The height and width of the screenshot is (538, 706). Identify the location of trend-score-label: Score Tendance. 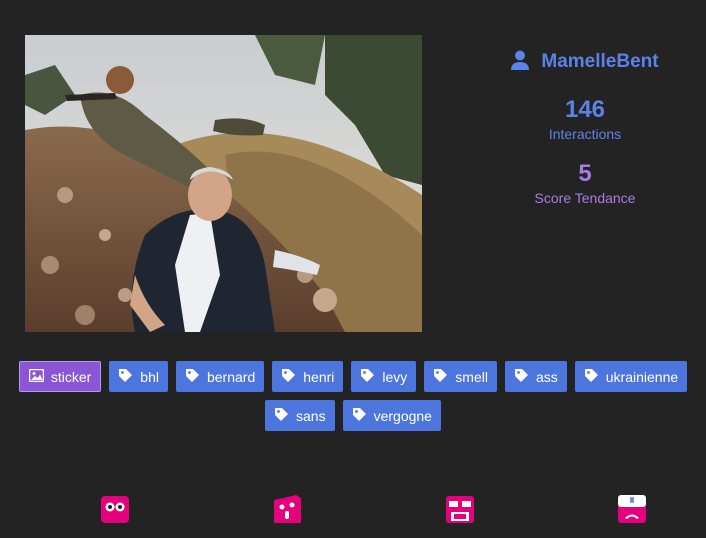
(585, 198).